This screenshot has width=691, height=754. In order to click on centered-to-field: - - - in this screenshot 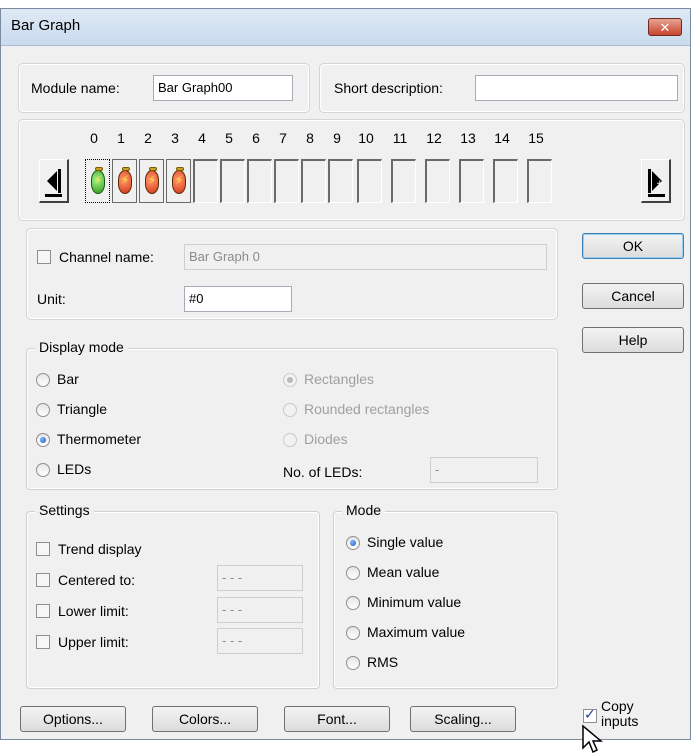, I will do `click(260, 578)`.